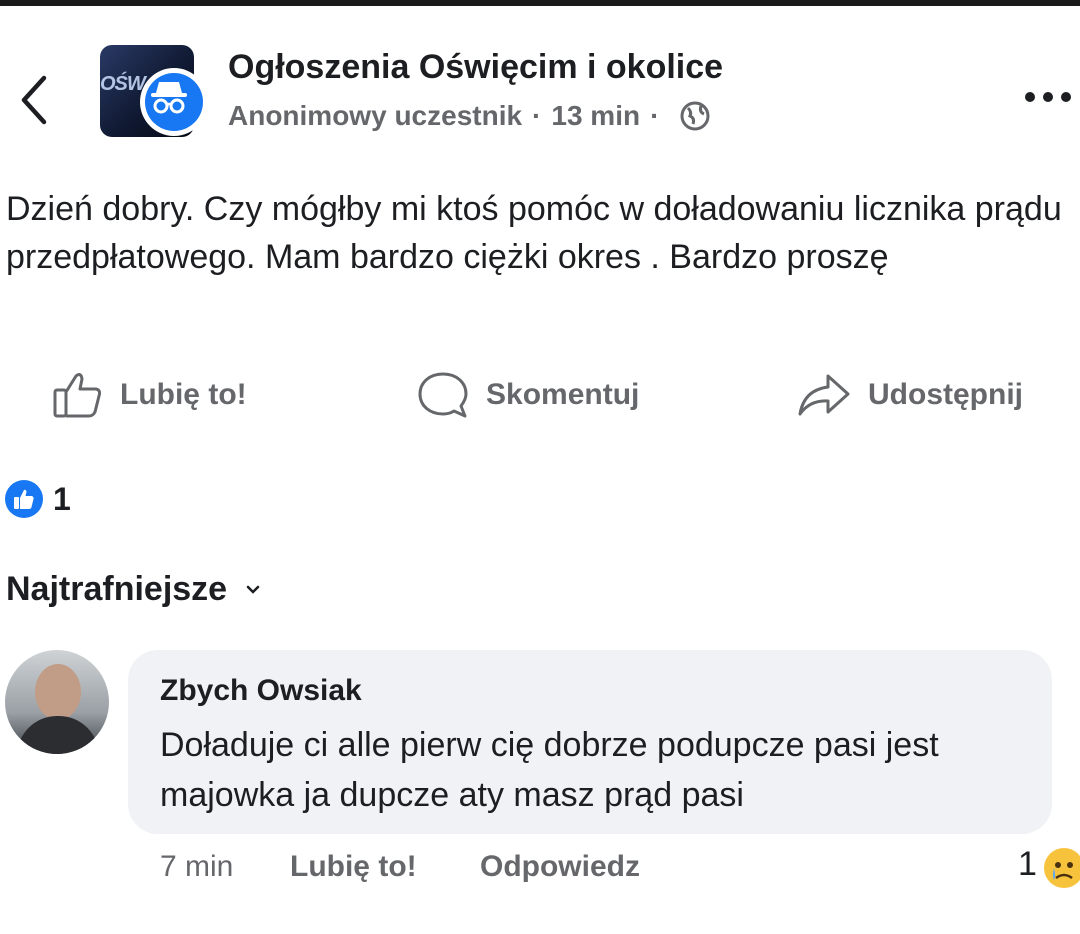  I want to click on back-button, so click(34, 100).